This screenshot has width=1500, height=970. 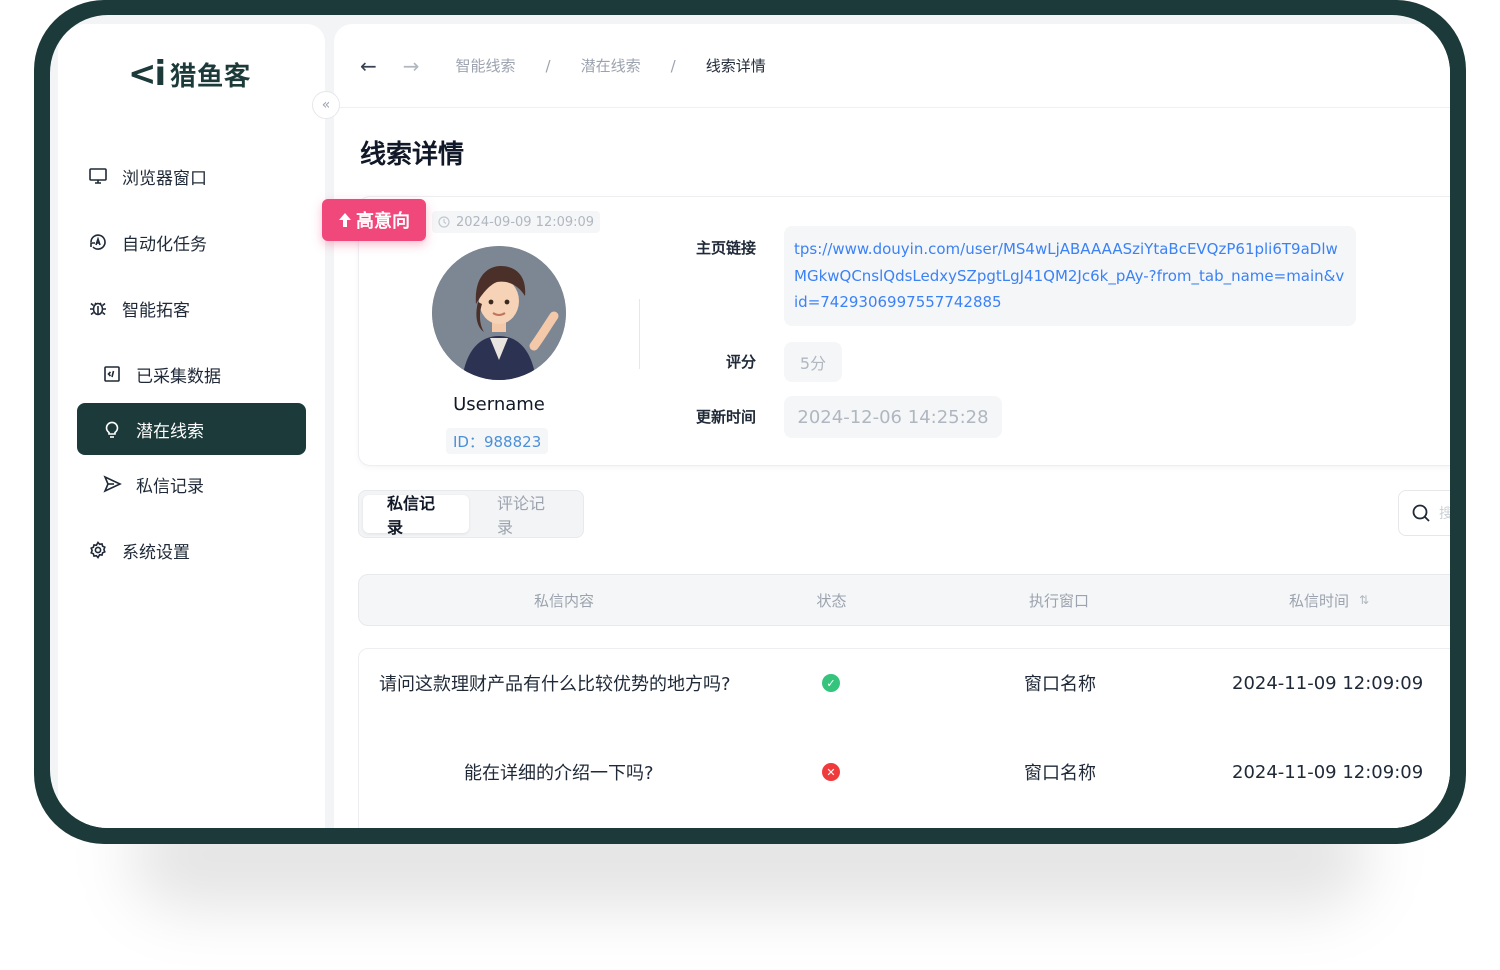 What do you see at coordinates (1364, 600) in the screenshot?
I see `sort-icon: ⇅` at bounding box center [1364, 600].